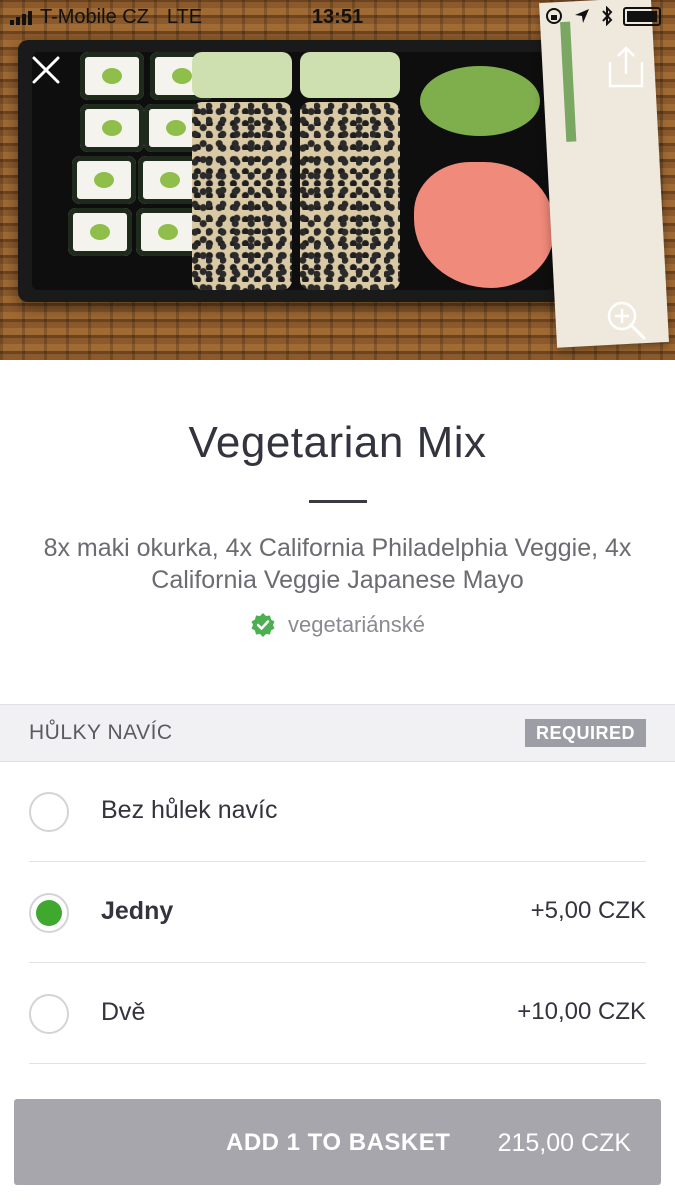 Image resolution: width=675 pixels, height=1200 pixels. I want to click on vegetarian-label: vegetariánské, so click(356, 624).